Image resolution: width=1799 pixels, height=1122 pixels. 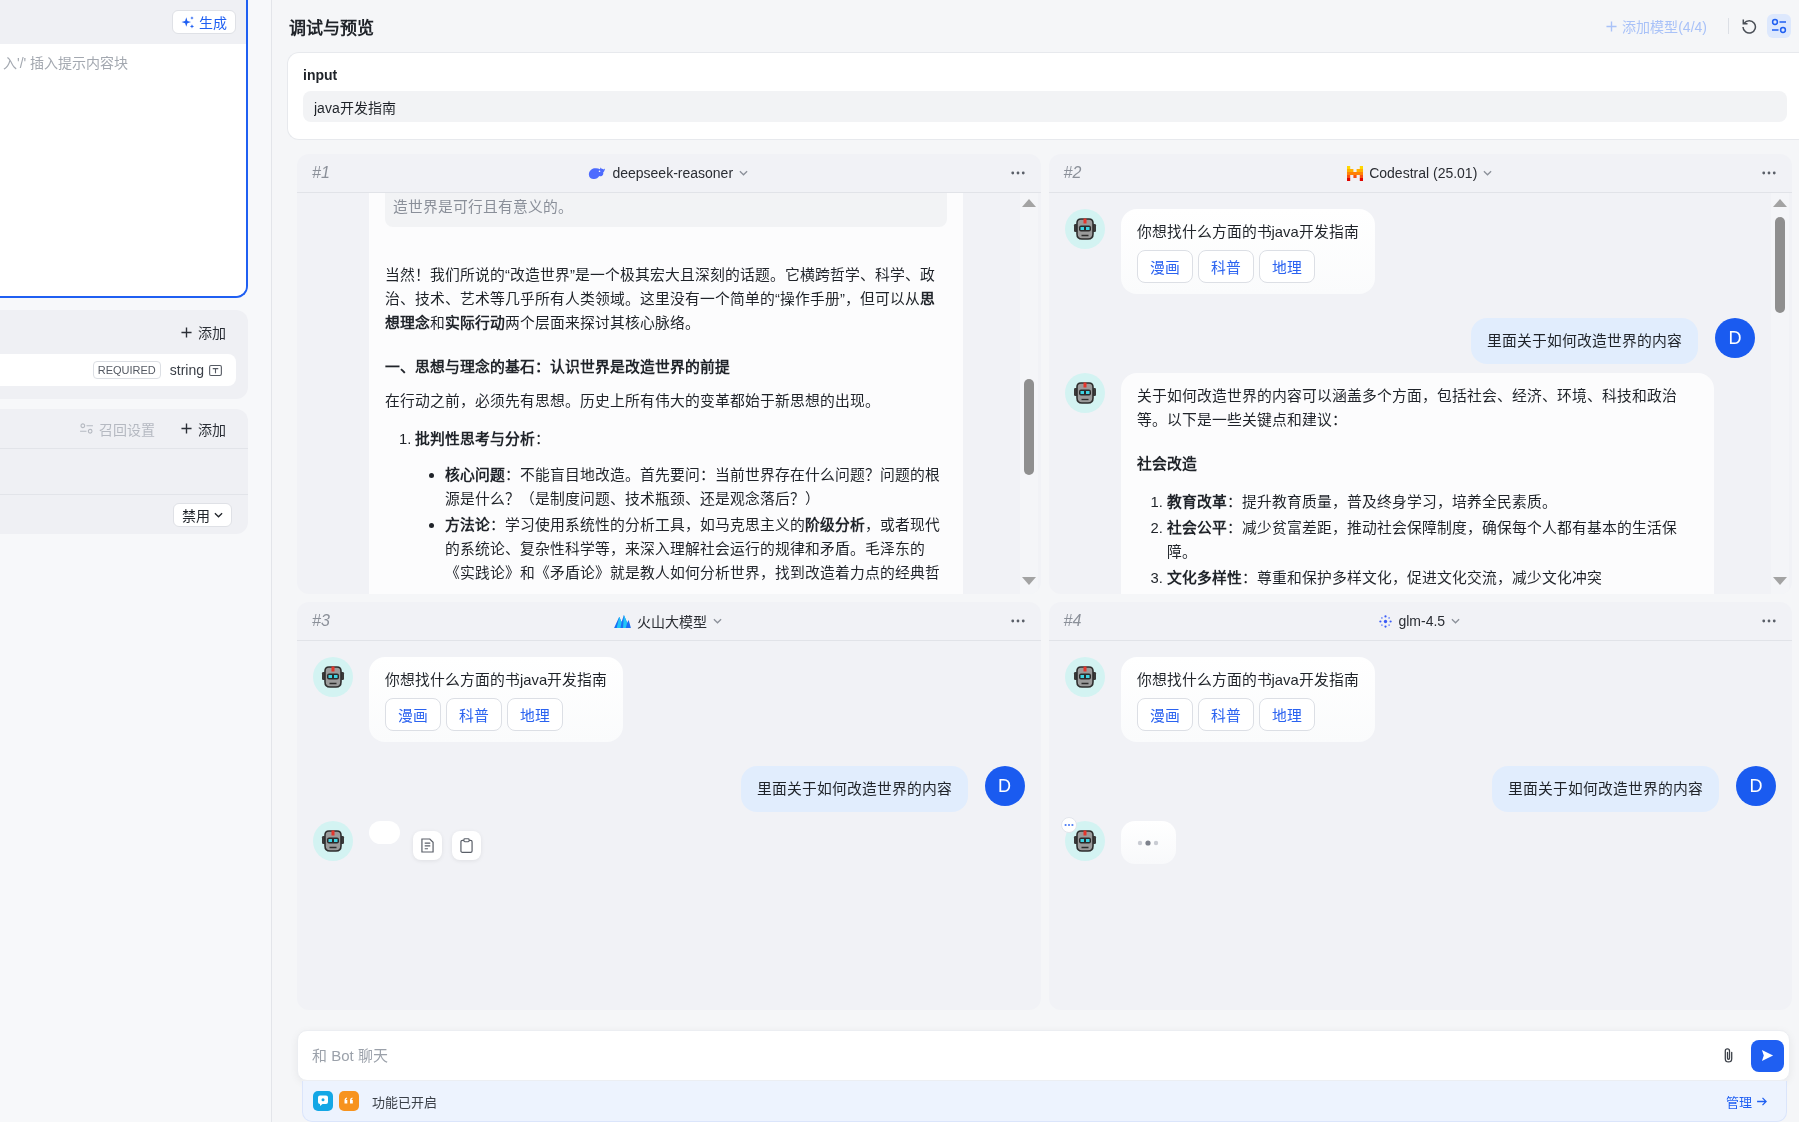 I want to click on feature-status-text: 功能已开启, so click(x=405, y=1102).